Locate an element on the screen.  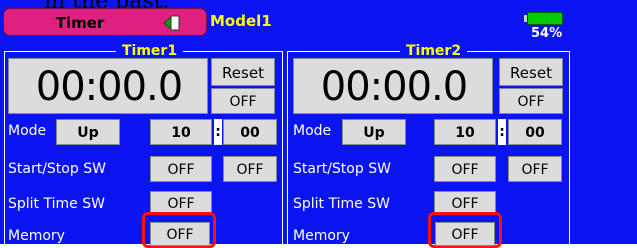
timer2-title: Timer2 is located at coordinates (434, 51).